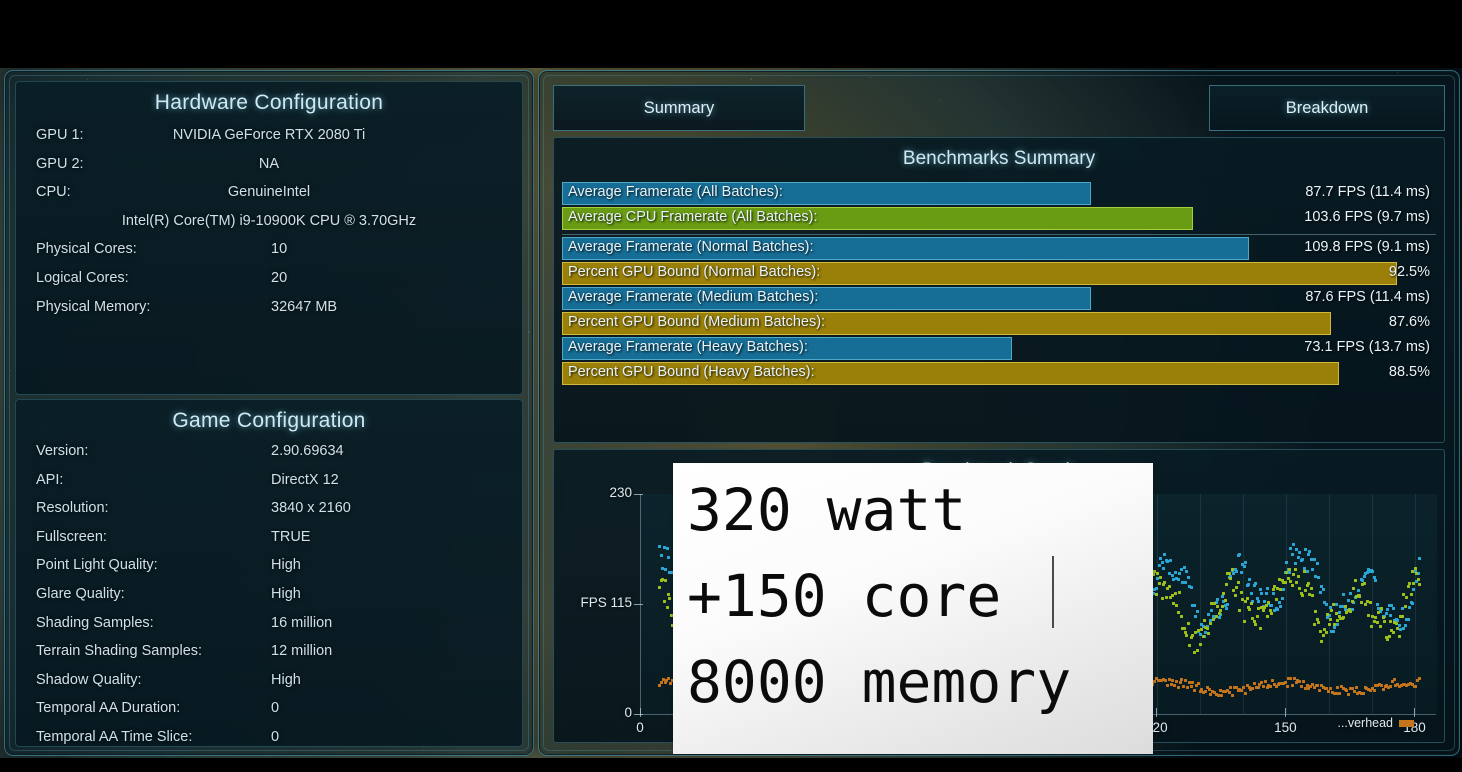 The width and height of the screenshot is (1462, 772). What do you see at coordinates (82, 277) in the screenshot?
I see `config-row-key: Logical Cores:` at bounding box center [82, 277].